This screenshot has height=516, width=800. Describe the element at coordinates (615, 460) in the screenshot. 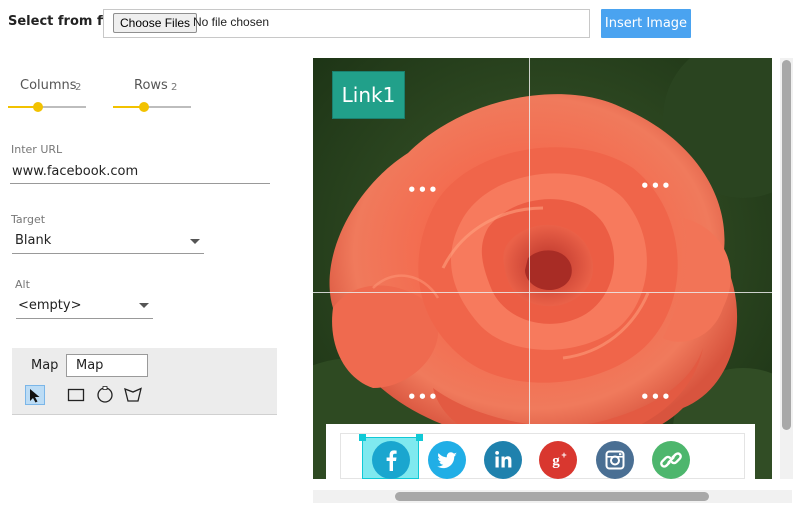

I see `instagram-icon` at that location.